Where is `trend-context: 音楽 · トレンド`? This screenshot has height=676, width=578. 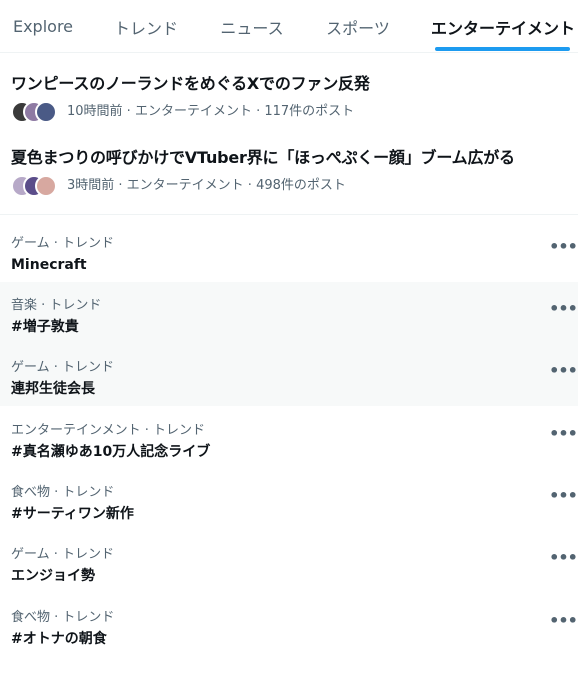 trend-context: 音楽 · トレンド is located at coordinates (56, 305).